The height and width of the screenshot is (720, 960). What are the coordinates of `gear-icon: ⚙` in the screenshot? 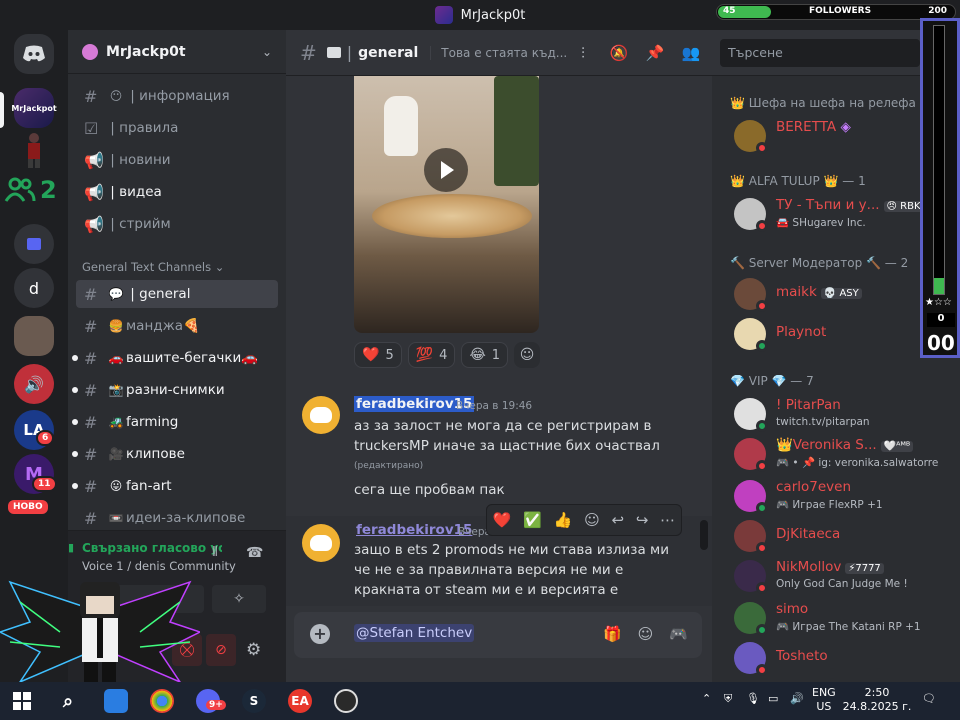 It's located at (253, 650).